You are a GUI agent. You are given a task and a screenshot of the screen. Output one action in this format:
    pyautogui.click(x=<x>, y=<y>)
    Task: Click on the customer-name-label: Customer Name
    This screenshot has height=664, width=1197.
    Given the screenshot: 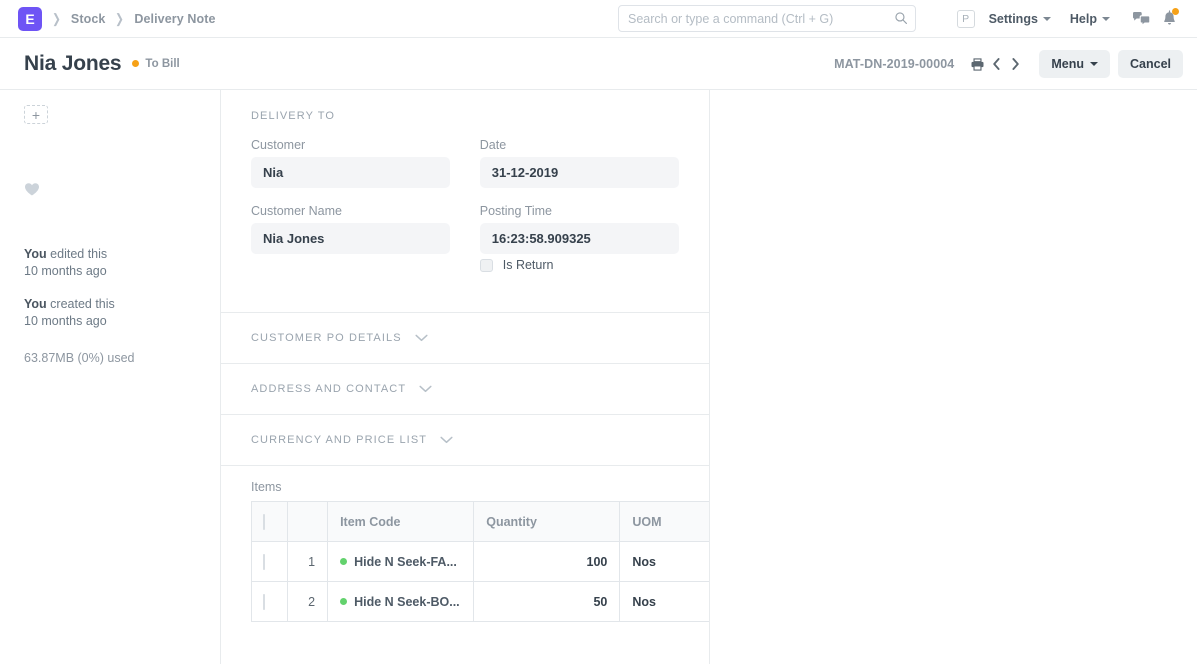 What is the action you would take?
    pyautogui.click(x=296, y=211)
    